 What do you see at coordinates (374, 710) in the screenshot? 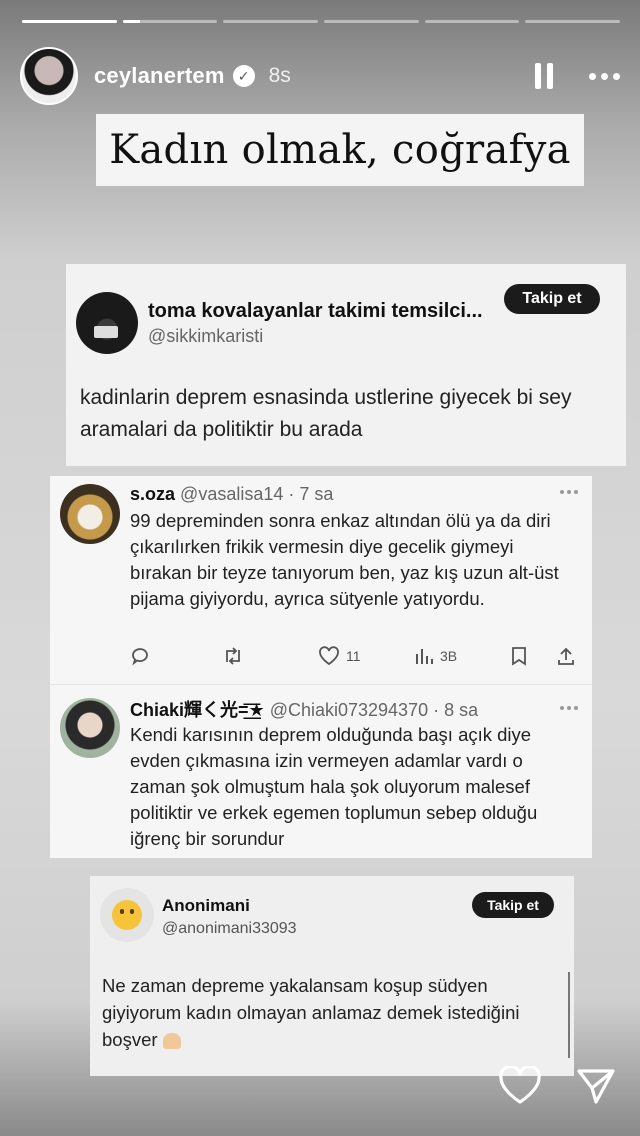
I see `reply-meta: @Chiaki073294370 · 8 sa` at bounding box center [374, 710].